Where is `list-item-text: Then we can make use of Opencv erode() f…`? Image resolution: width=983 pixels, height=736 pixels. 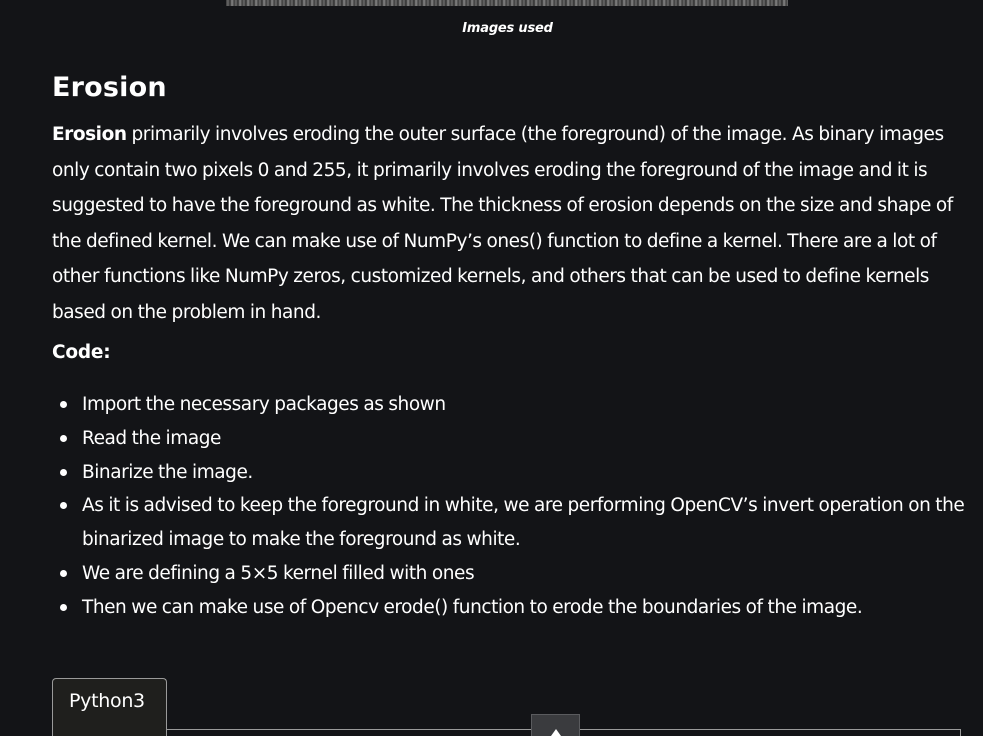 list-item-text: Then we can make use of Opencv erode() f… is located at coordinates (472, 607).